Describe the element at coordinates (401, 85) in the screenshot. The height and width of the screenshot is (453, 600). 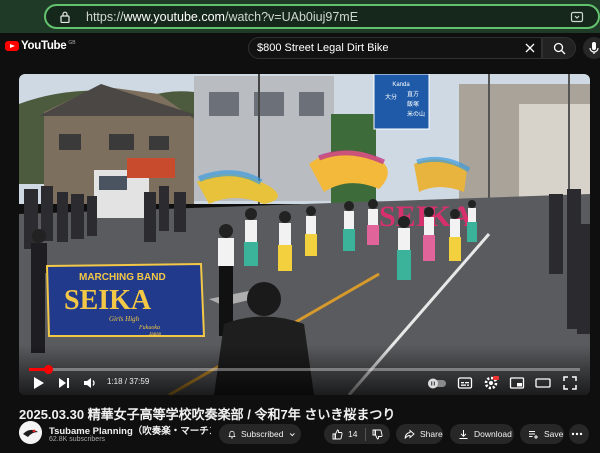
I see `sign-line-1: Kanda` at that location.